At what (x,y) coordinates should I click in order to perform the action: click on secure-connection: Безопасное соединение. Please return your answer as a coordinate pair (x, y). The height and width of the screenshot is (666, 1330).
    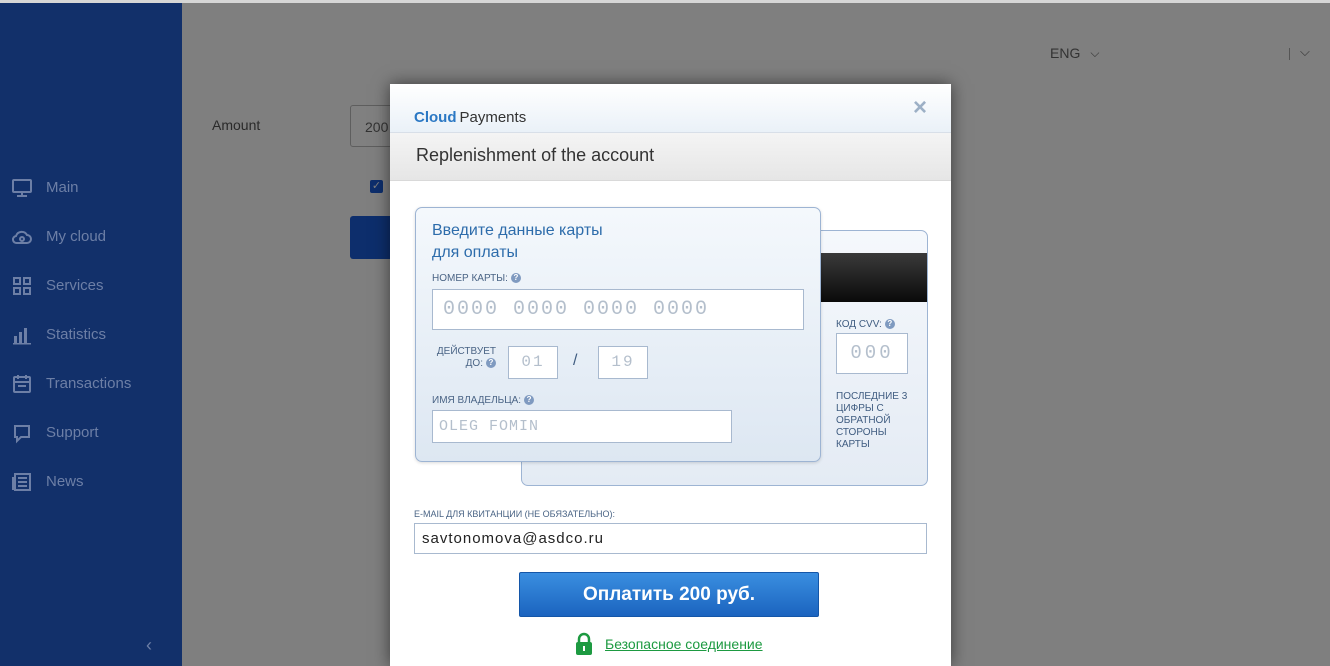
    Looking at the image, I should click on (669, 644).